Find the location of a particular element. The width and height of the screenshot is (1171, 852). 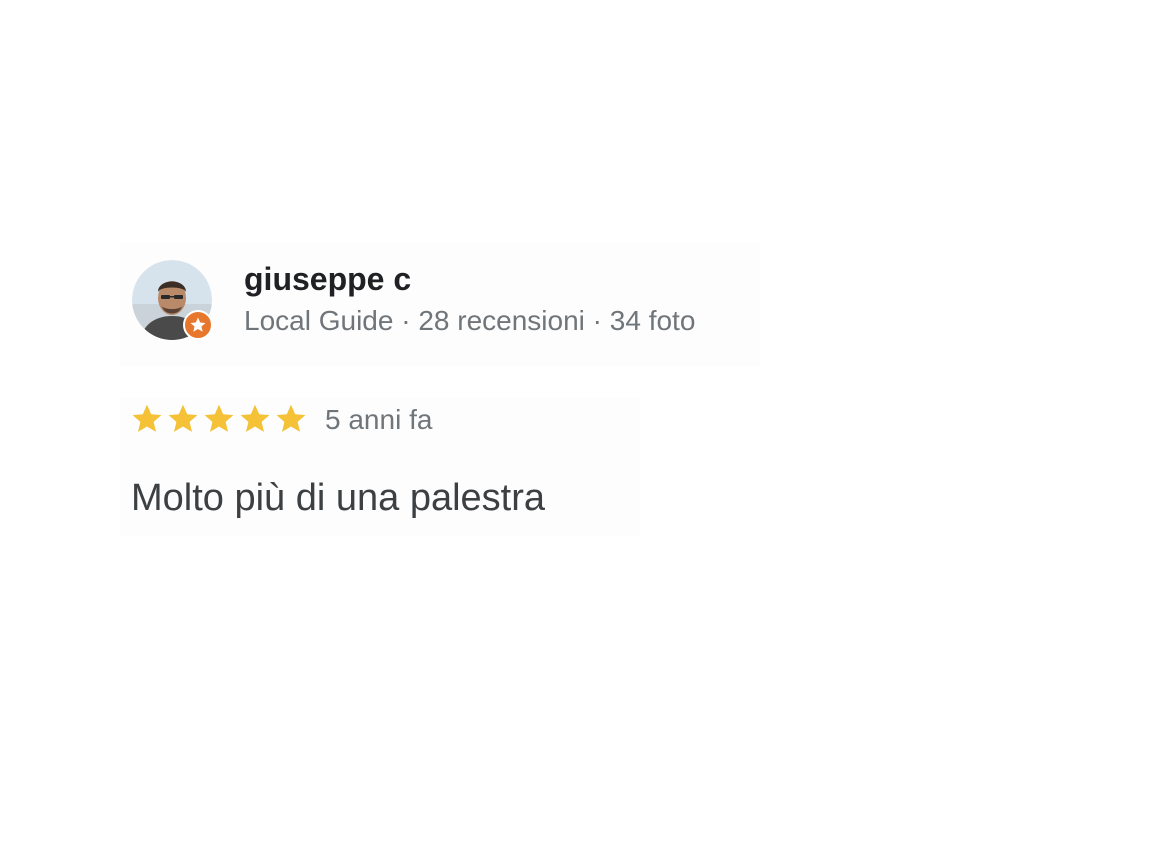

rating-stars is located at coordinates (219, 419).